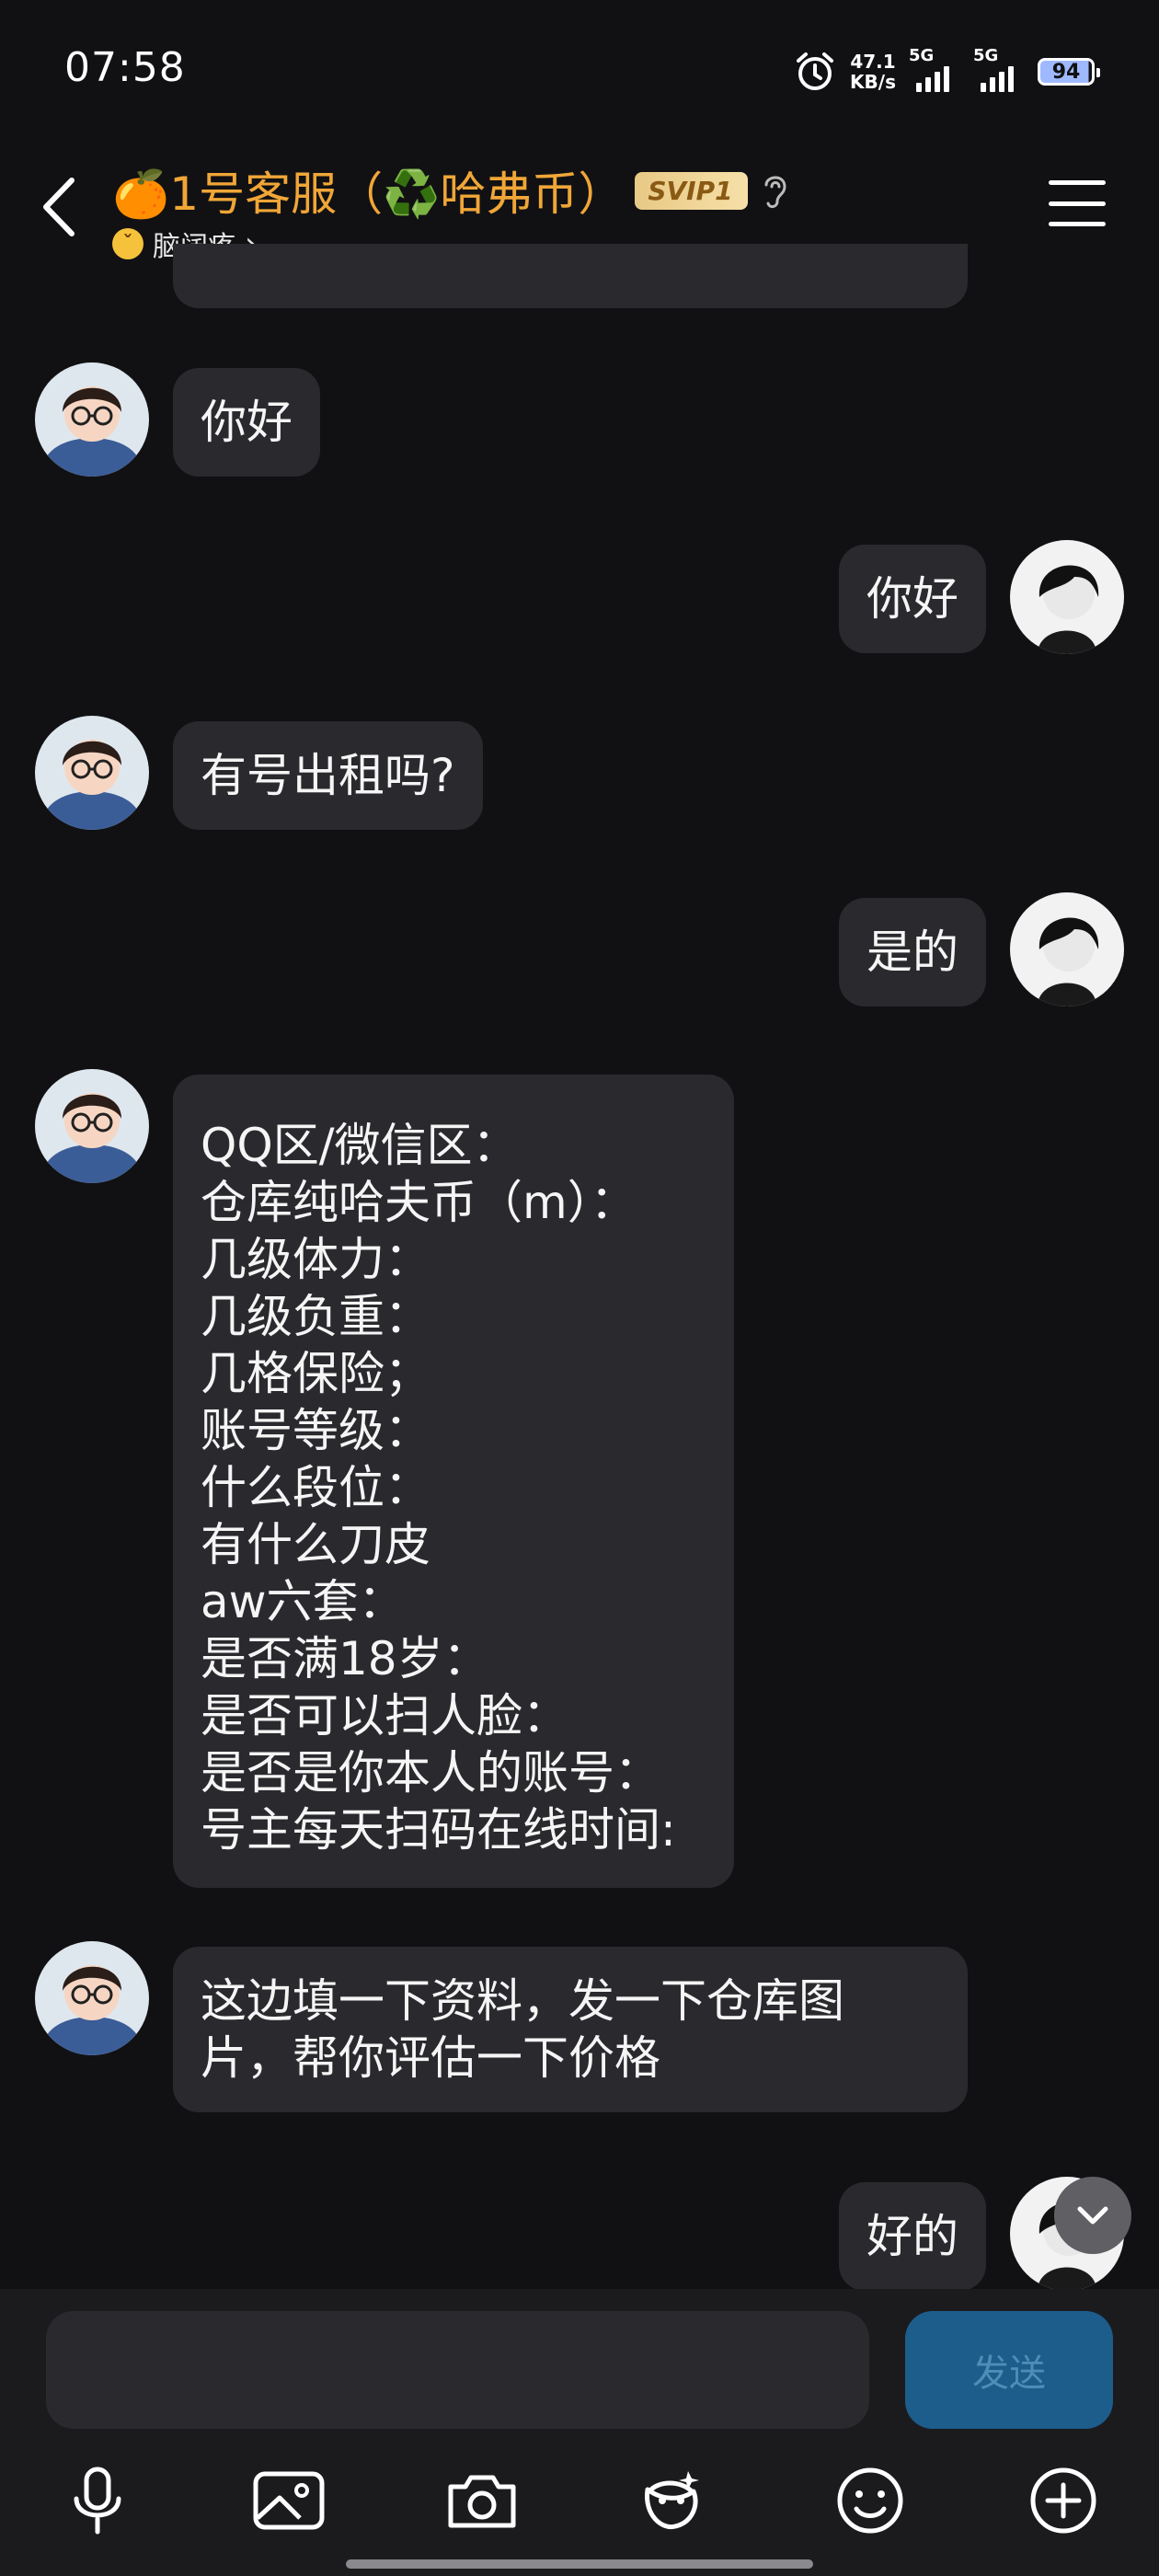 The image size is (1159, 2576). What do you see at coordinates (482, 2500) in the screenshot?
I see `camera-icon` at bounding box center [482, 2500].